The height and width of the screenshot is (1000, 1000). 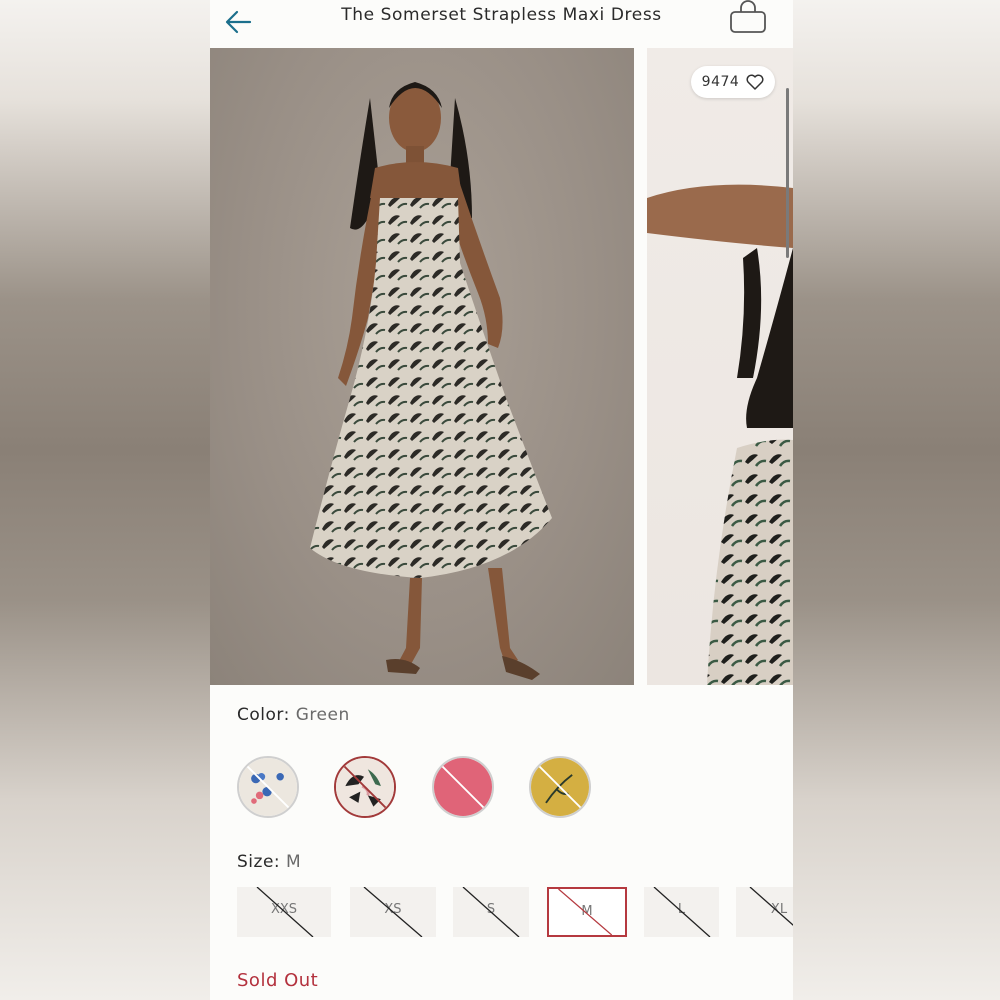 I want to click on color-swatch-floral, so click(x=268, y=787).